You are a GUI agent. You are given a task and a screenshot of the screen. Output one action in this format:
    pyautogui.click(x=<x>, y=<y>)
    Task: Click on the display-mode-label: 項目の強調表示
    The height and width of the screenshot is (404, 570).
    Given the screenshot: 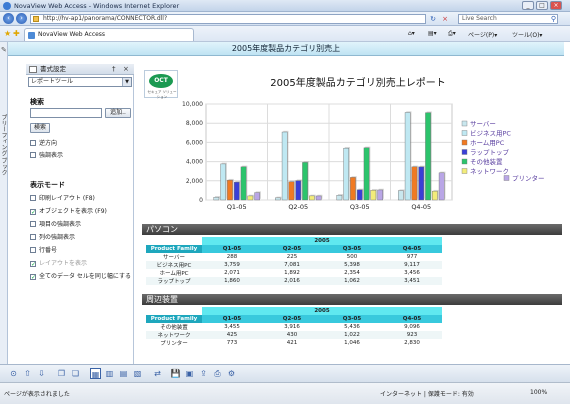 What is the action you would take?
    pyautogui.click(x=60, y=224)
    